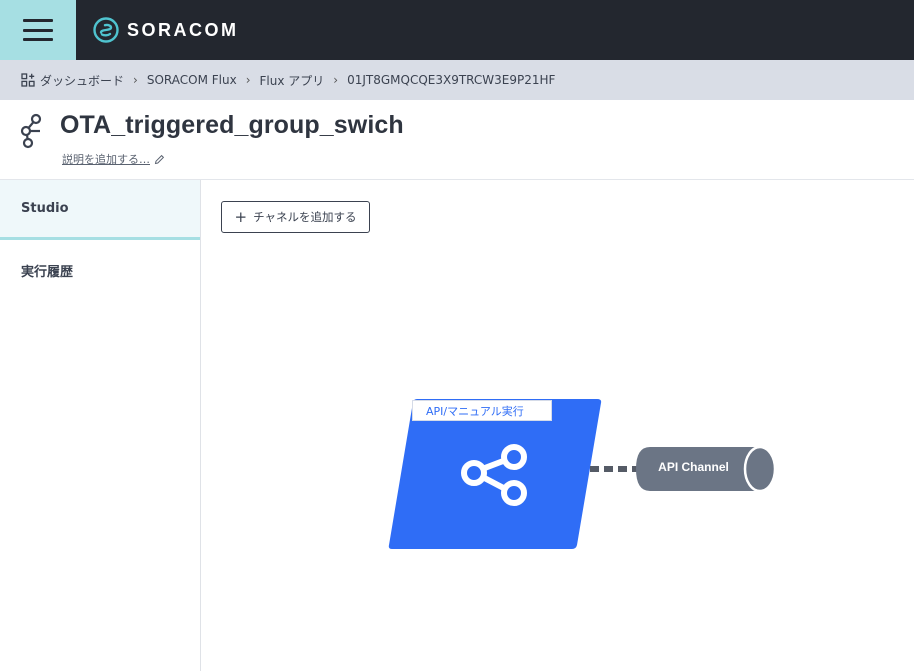 The image size is (914, 671). Describe the element at coordinates (482, 410) in the screenshot. I see `trigger-node-label: API/マニュアル実行` at that location.